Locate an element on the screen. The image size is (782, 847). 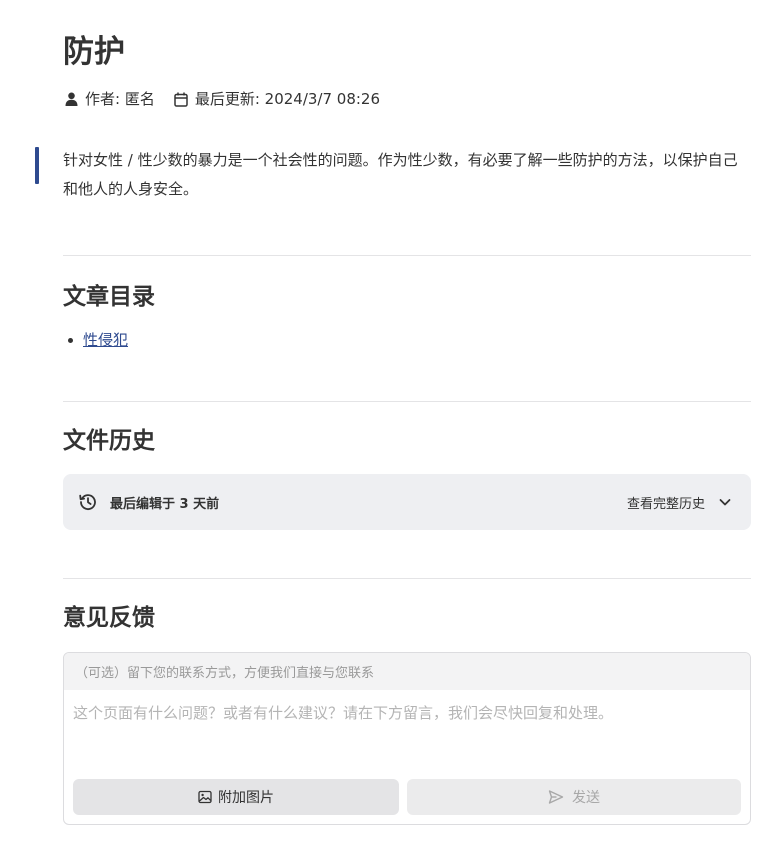
calendar-icon is located at coordinates (181, 99).